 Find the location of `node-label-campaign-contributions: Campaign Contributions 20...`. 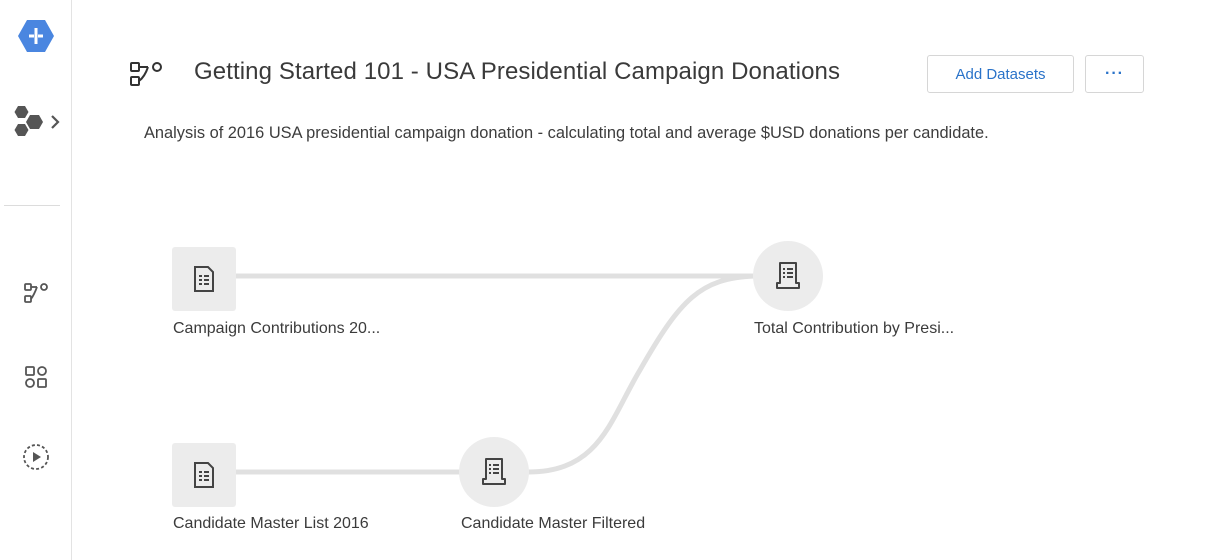

node-label-campaign-contributions: Campaign Contributions 20... is located at coordinates (277, 328).